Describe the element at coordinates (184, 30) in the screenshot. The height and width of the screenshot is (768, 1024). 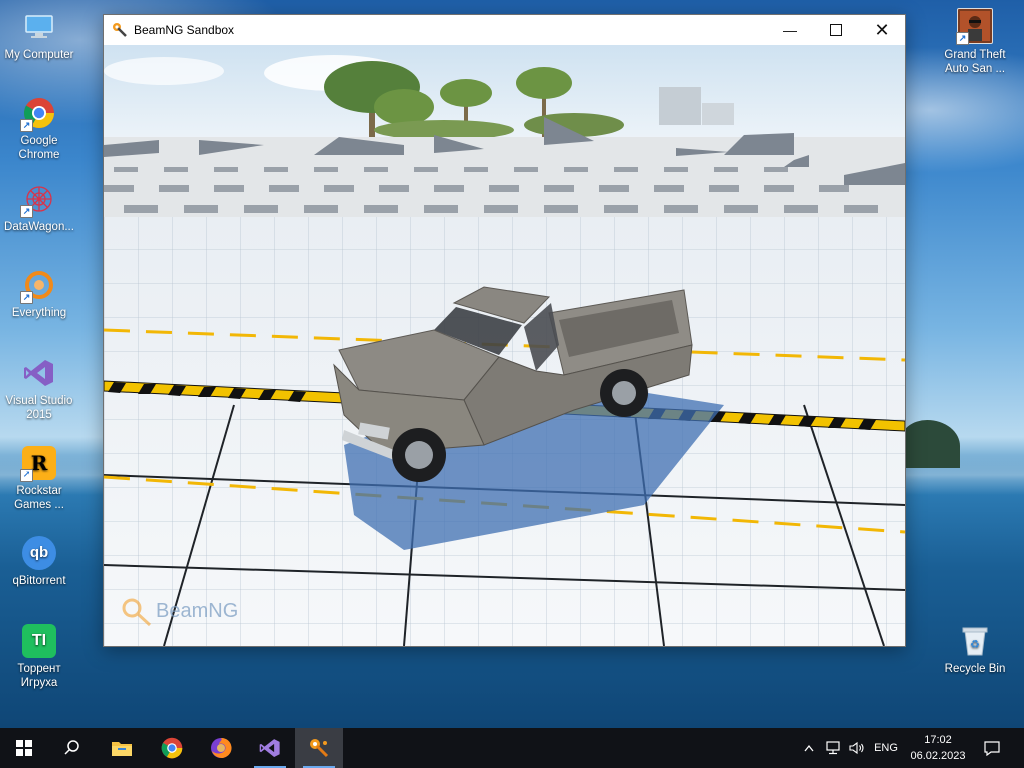
I see `window-title: BeamNG Sandbox` at that location.